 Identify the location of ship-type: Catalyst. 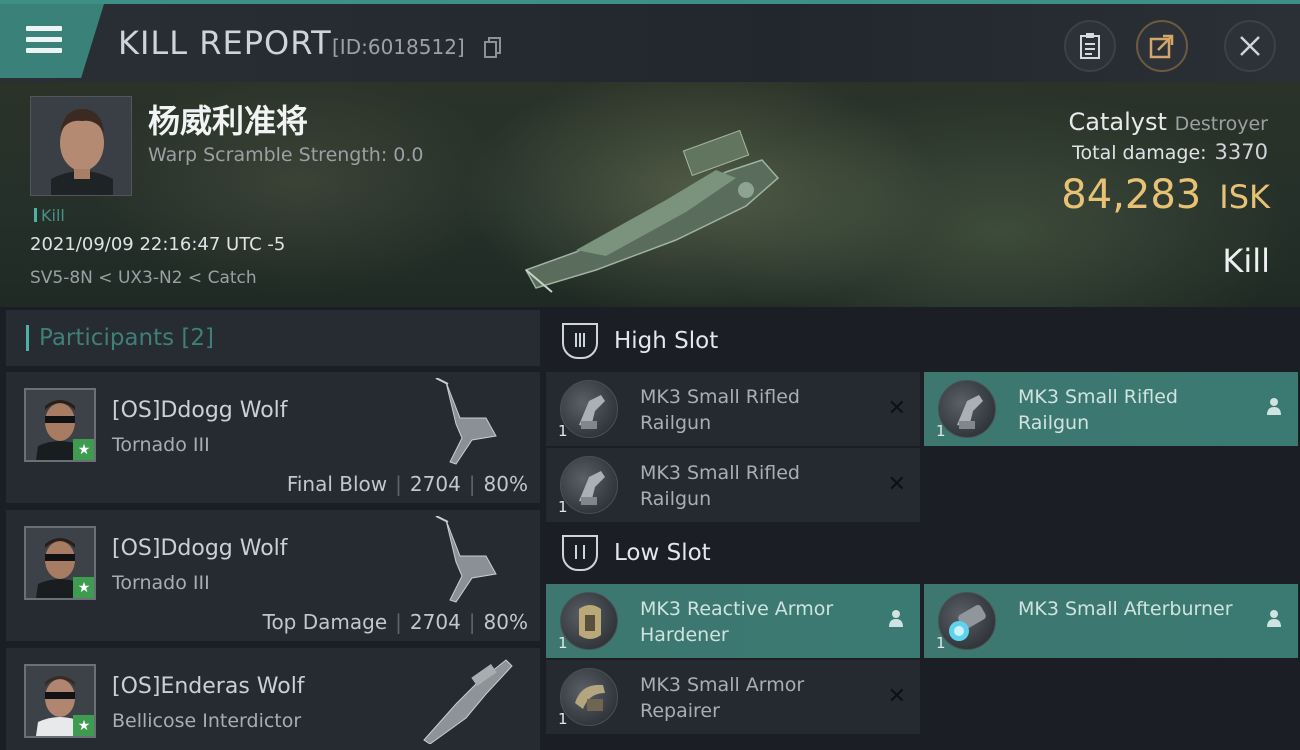
(1117, 122).